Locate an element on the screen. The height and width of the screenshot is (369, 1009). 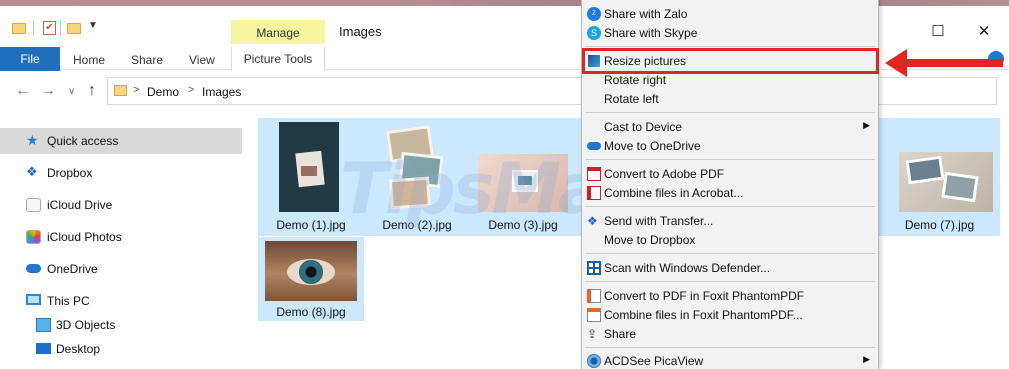
icloud-drive-icon is located at coordinates (33, 205).